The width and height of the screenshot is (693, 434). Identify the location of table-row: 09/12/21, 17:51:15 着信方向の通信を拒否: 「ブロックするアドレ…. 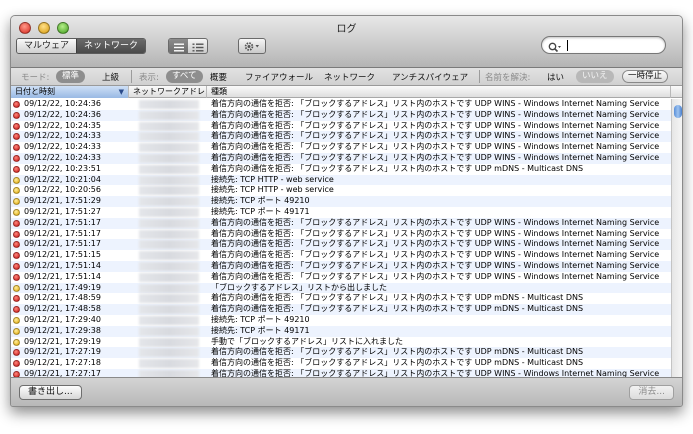
(341, 255).